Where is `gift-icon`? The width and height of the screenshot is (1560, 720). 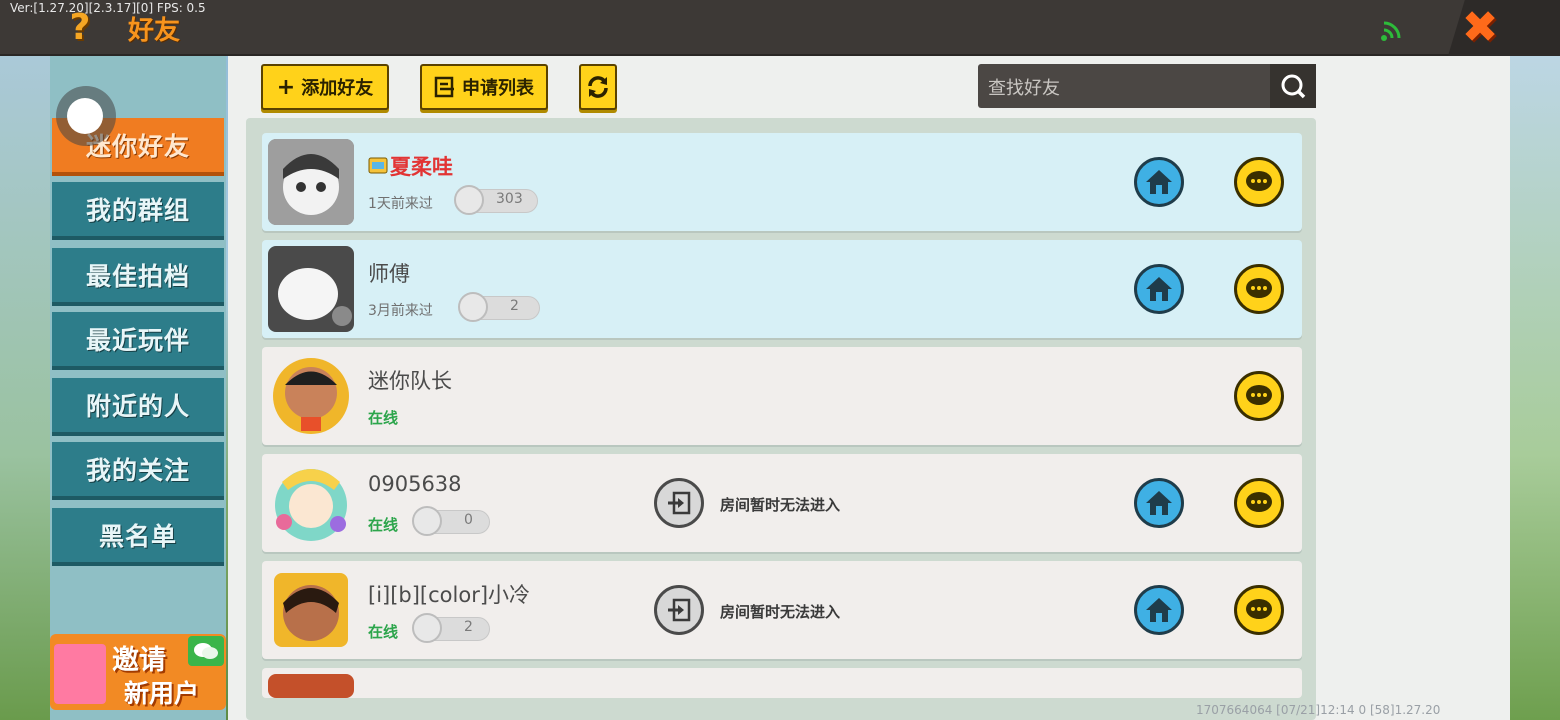
gift-icon is located at coordinates (80, 674).